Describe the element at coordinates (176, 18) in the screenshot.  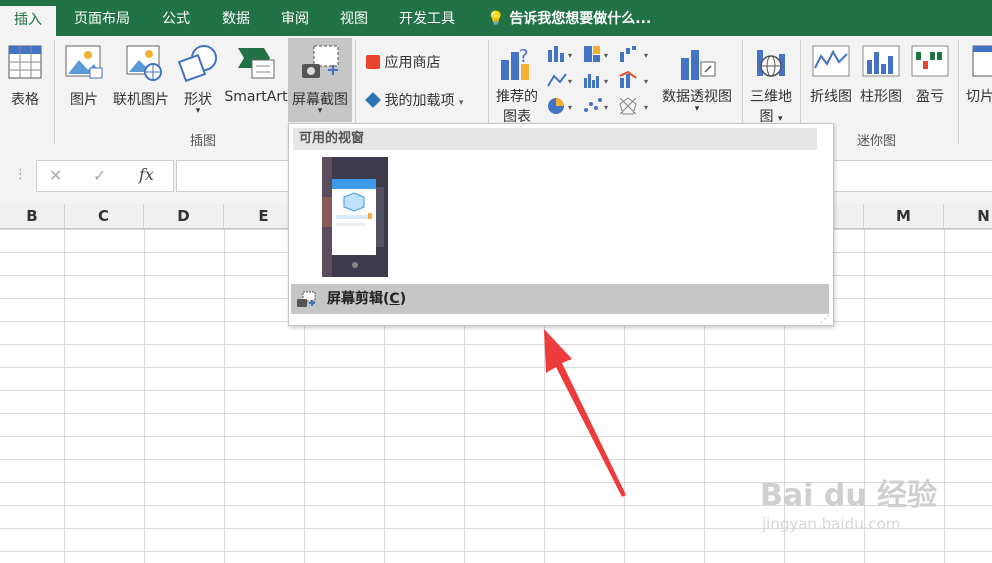
I see `tab-formulas: 公式` at that location.